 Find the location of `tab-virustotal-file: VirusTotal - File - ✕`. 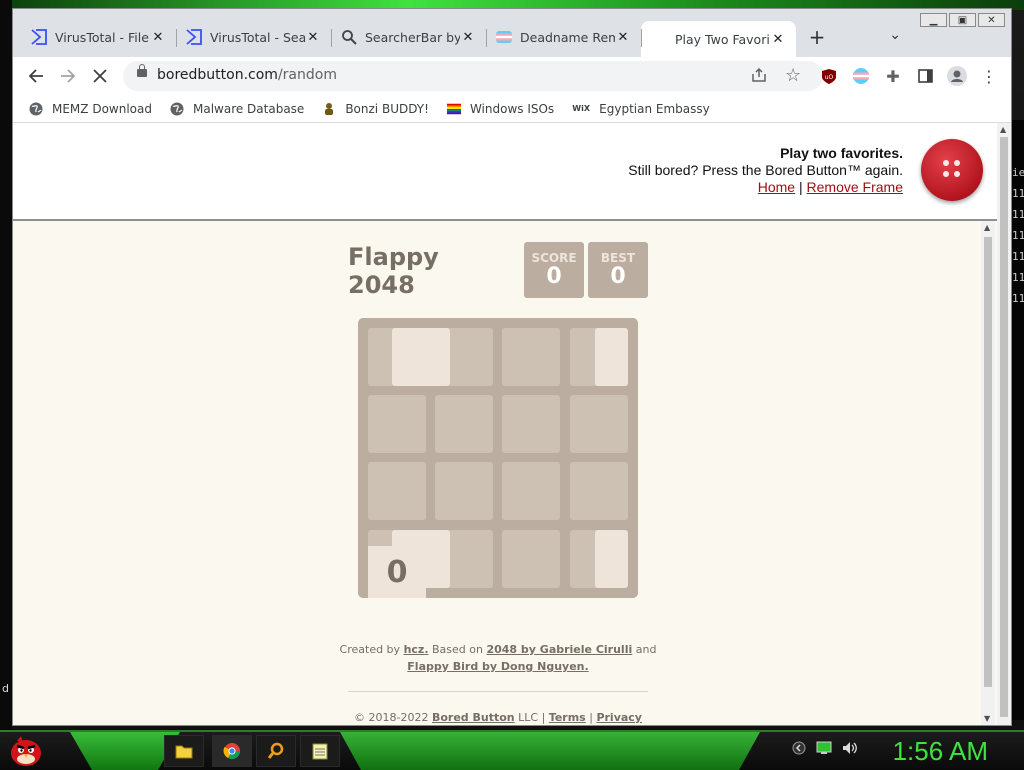

tab-virustotal-file: VirusTotal - File - ✕ is located at coordinates (98, 37).